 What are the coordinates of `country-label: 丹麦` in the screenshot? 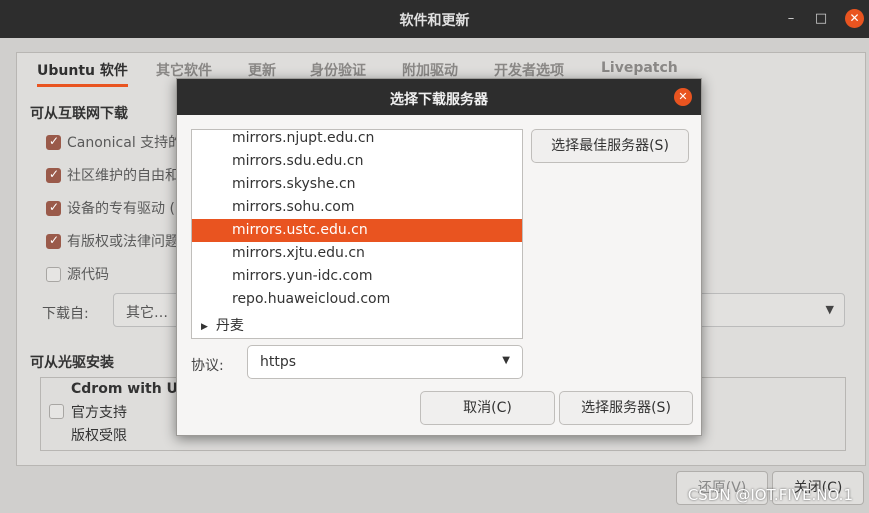 It's located at (229, 326).